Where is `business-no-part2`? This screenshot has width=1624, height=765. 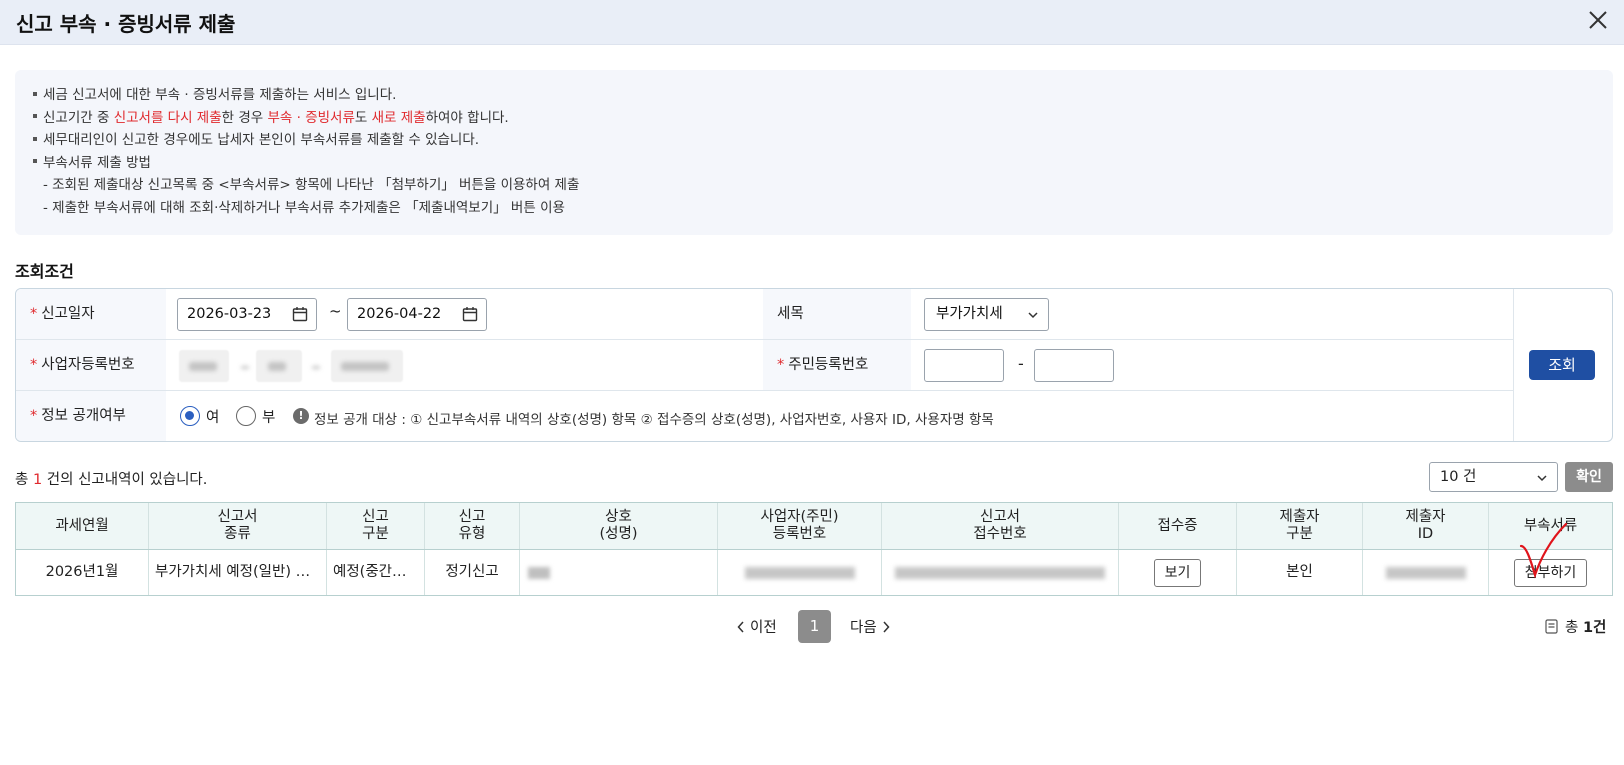
business-no-part2 is located at coordinates (279, 366).